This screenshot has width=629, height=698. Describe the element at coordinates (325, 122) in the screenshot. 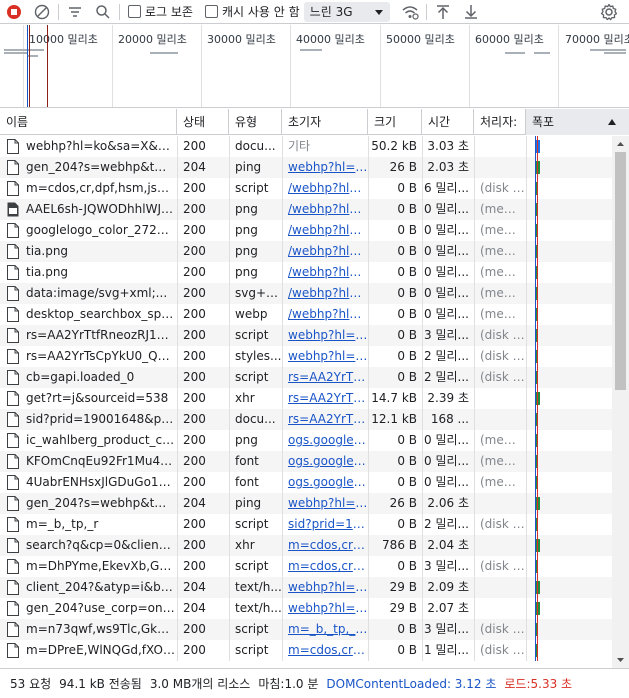

I see `column-header-initiator: 초기자` at that location.